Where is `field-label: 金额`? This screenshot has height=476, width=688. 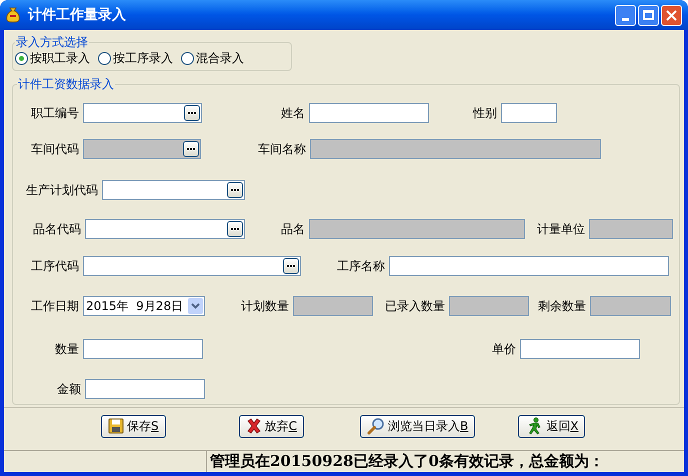
field-label: 金额 is located at coordinates (69, 389).